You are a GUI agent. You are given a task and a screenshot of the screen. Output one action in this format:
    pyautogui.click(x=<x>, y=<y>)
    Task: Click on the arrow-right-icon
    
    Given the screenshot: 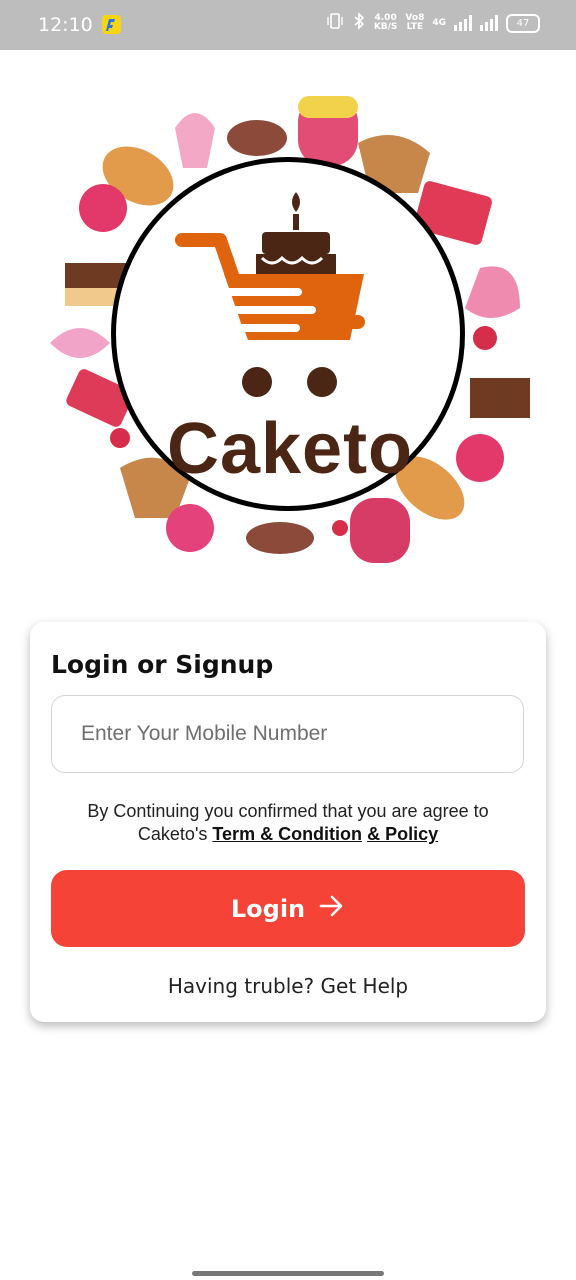 What is the action you would take?
    pyautogui.click(x=332, y=909)
    